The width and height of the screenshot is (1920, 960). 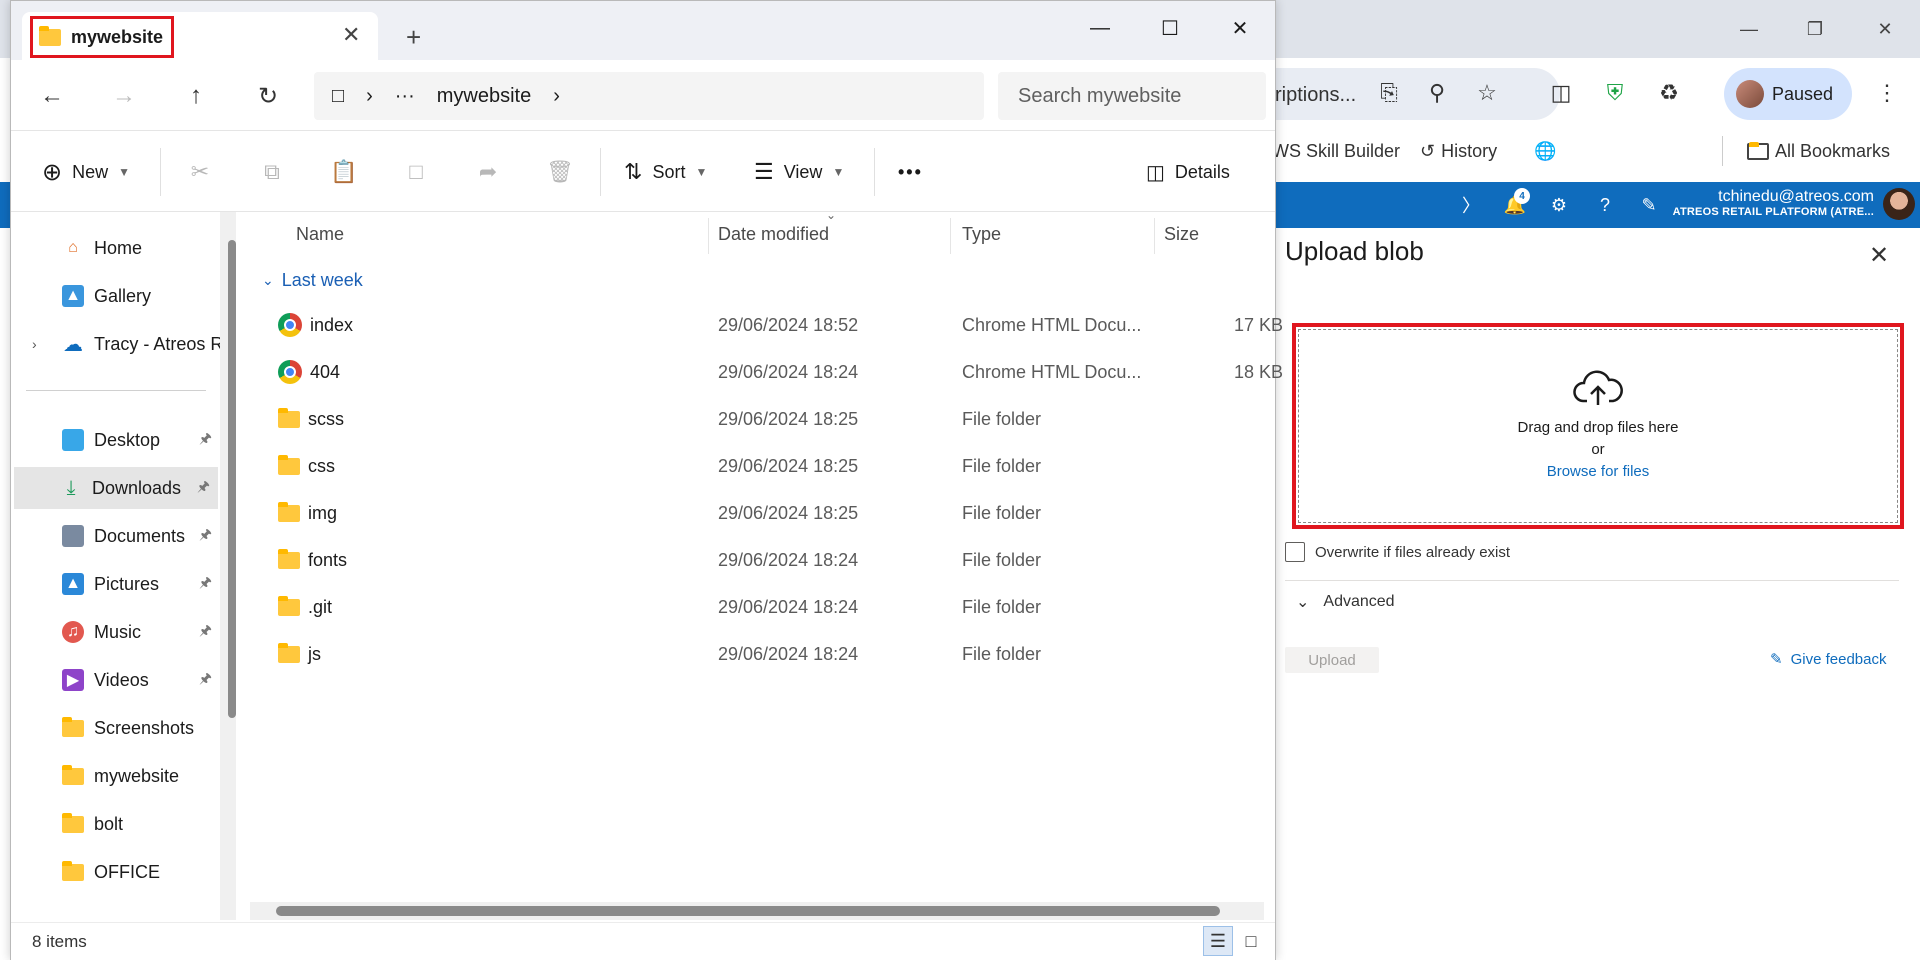 What do you see at coordinates (52, 96) in the screenshot?
I see `back-arrow-icon: ←` at bounding box center [52, 96].